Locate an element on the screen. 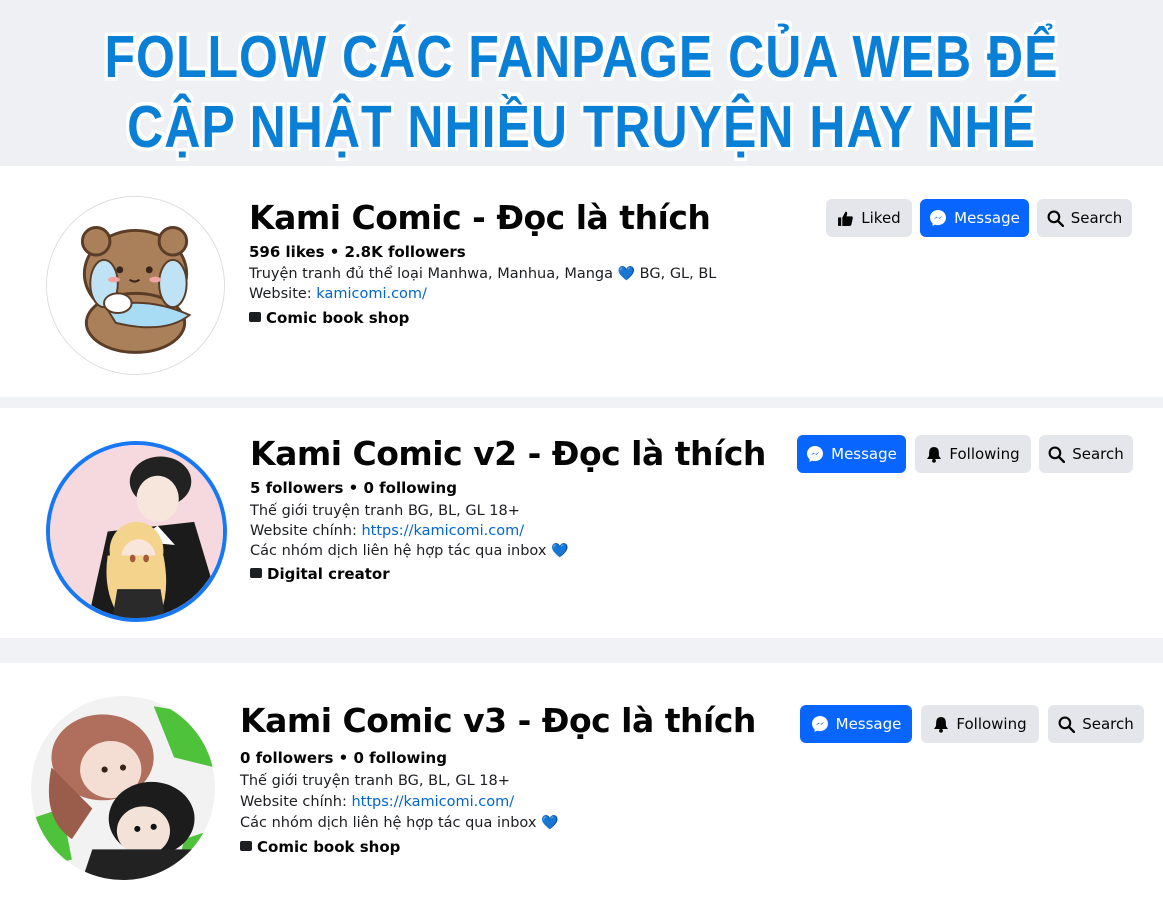 The image size is (1163, 907). page-name: Kami Comic v3 - Đọc là thích is located at coordinates (498, 720).